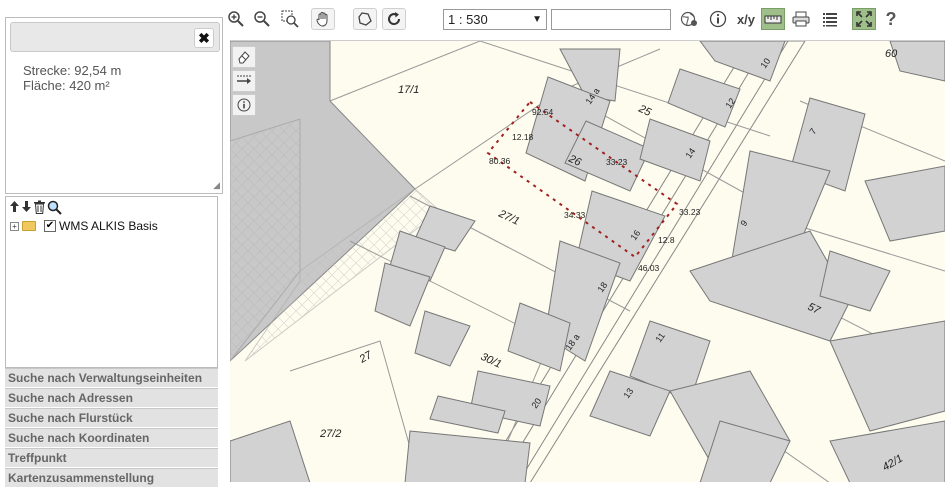 This screenshot has height=498, width=945. I want to click on search-input, so click(611, 19).